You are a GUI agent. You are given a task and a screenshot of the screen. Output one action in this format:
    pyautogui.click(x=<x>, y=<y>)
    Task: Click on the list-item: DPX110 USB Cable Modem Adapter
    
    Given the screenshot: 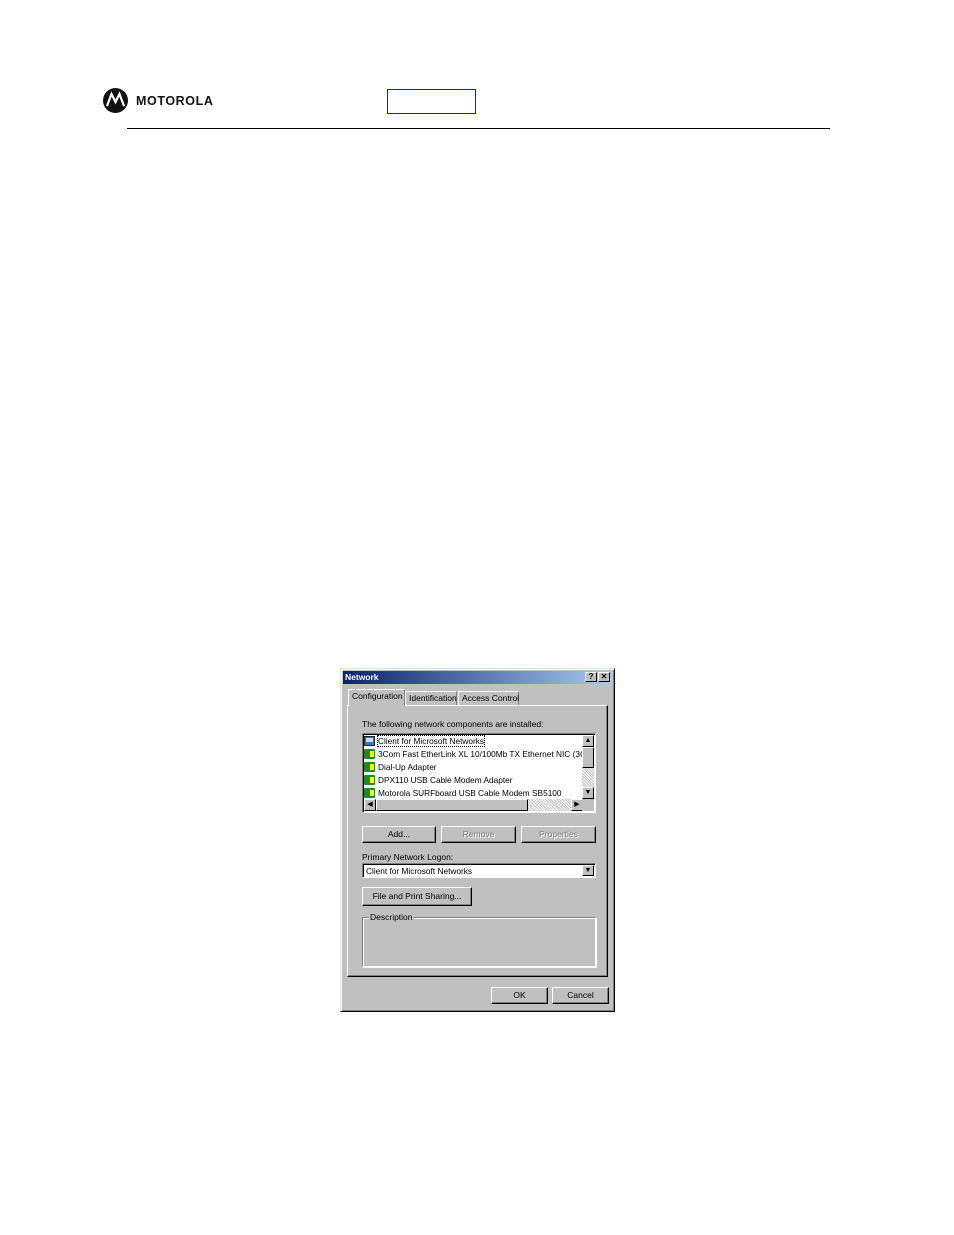 What is the action you would take?
    pyautogui.click(x=473, y=779)
    